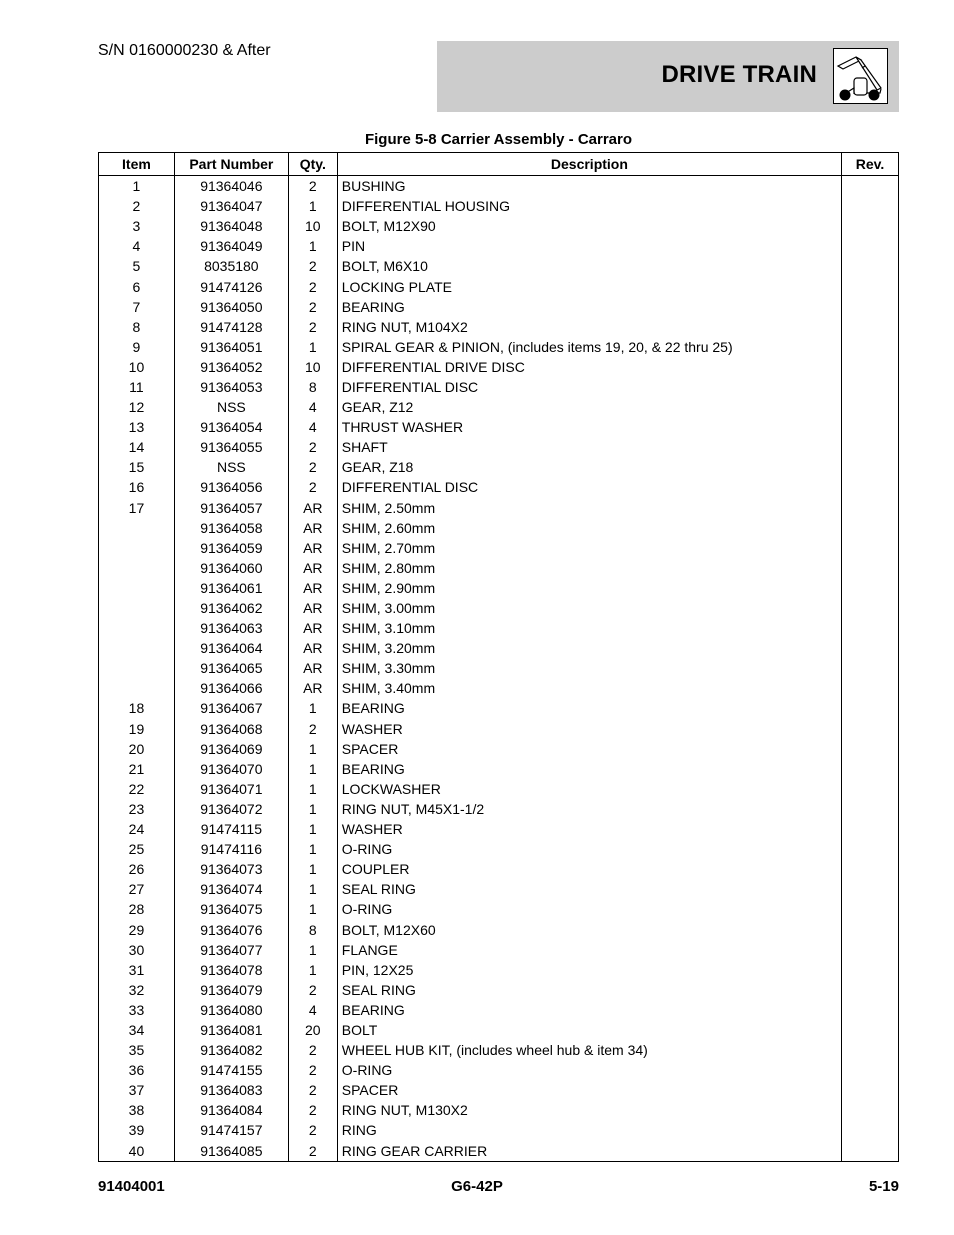 The height and width of the screenshot is (1235, 954). I want to click on description-cell: SHIM, 2.60mm, so click(589, 527).